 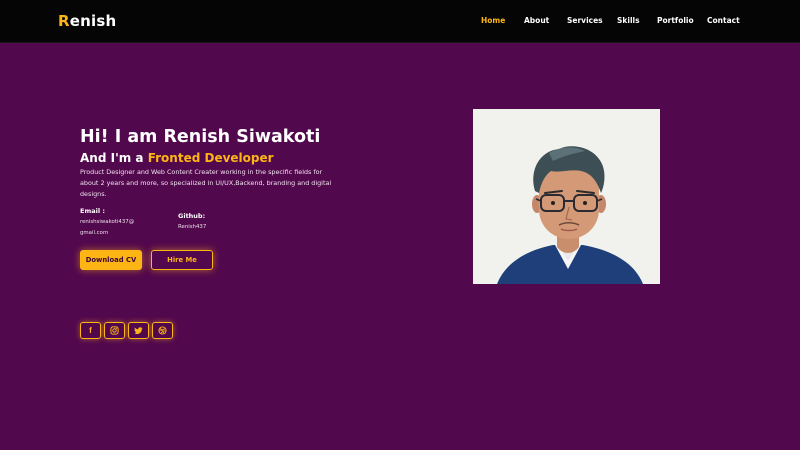 What do you see at coordinates (92, 211) in the screenshot?
I see `email-label: Email :` at bounding box center [92, 211].